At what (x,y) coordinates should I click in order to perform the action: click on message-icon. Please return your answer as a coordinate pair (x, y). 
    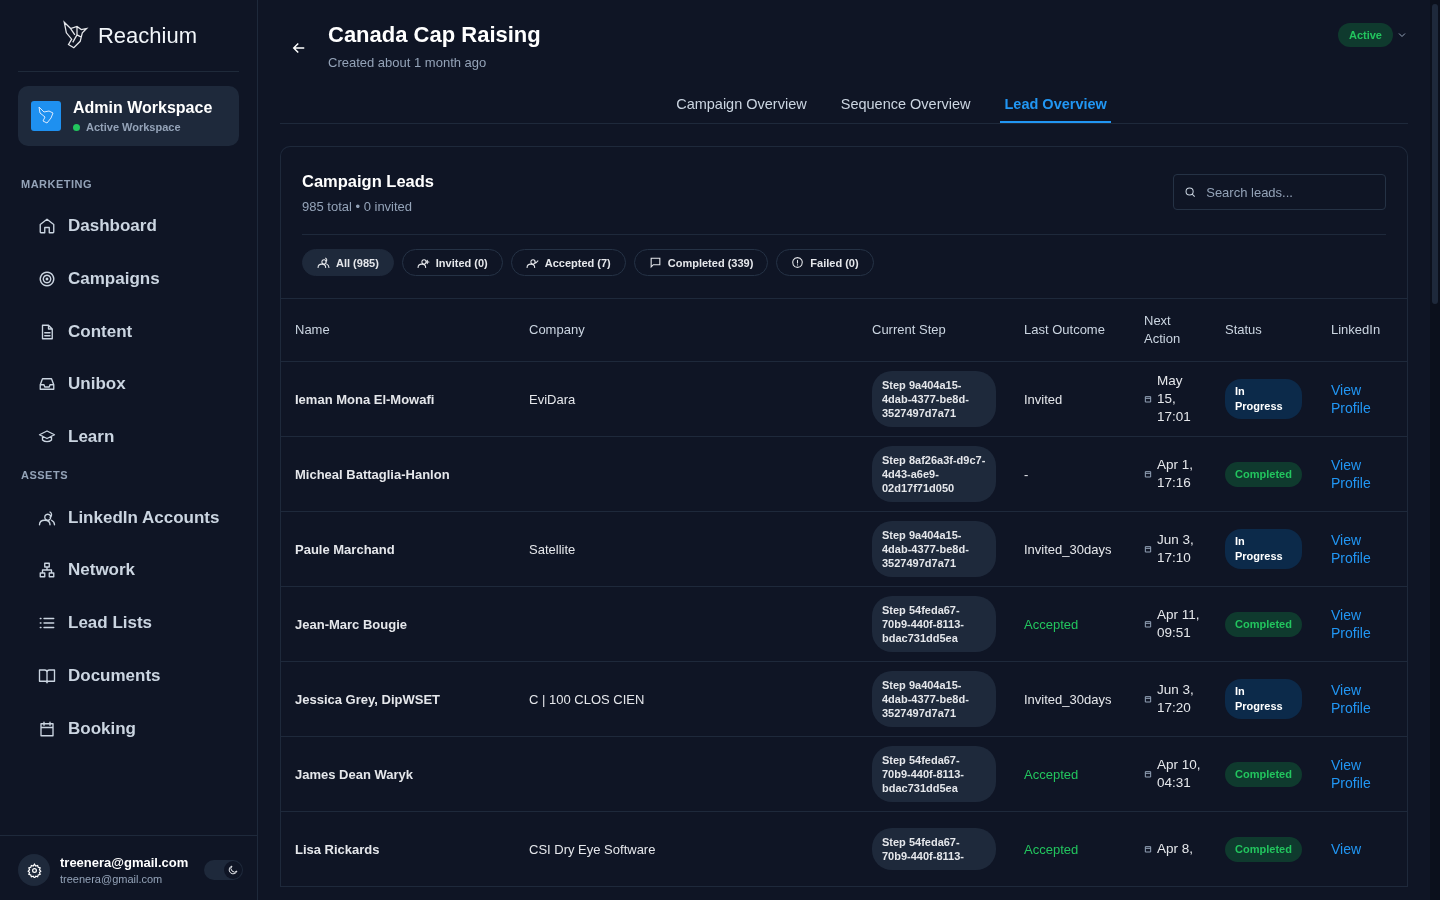
    Looking at the image, I should click on (655, 262).